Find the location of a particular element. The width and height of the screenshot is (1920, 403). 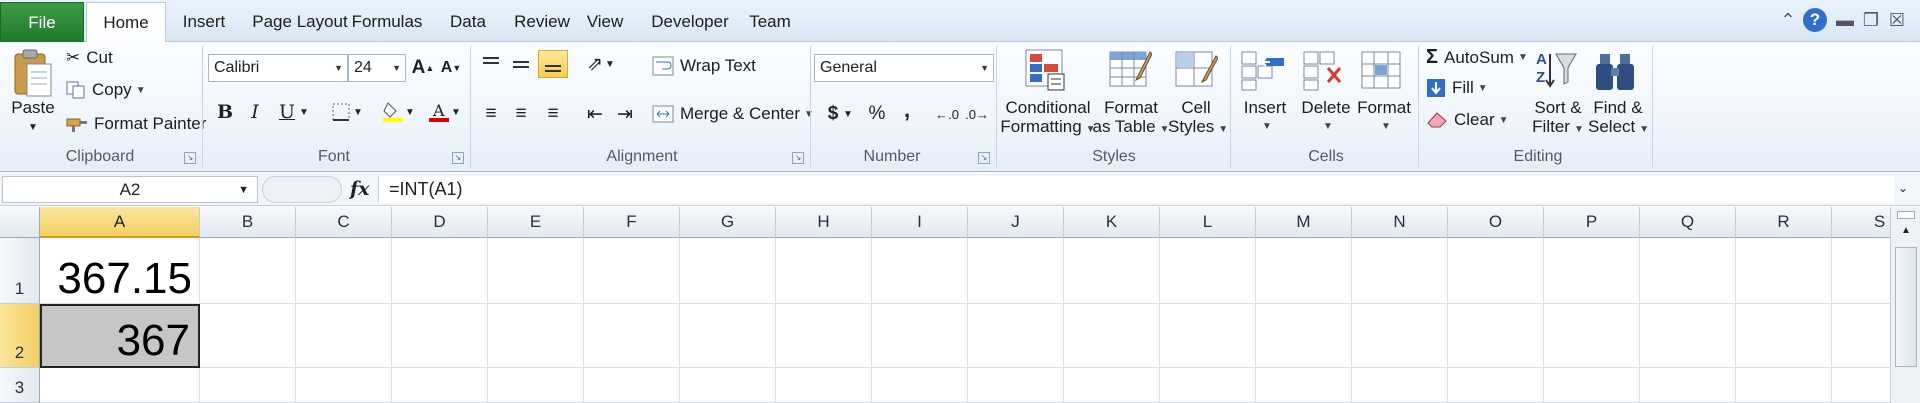

column-header-f: F is located at coordinates (632, 222).